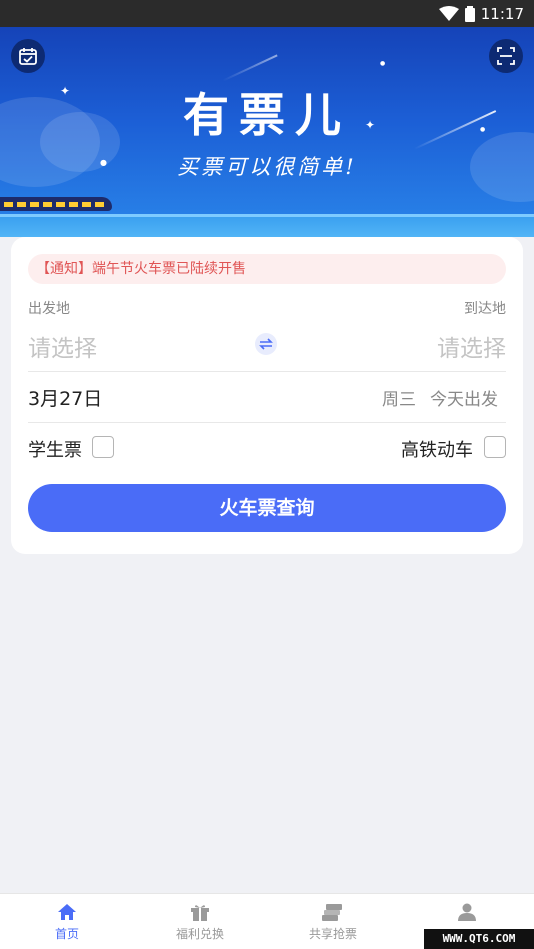  Describe the element at coordinates (62, 346) in the screenshot. I see `from-station-select: 请选择` at that location.